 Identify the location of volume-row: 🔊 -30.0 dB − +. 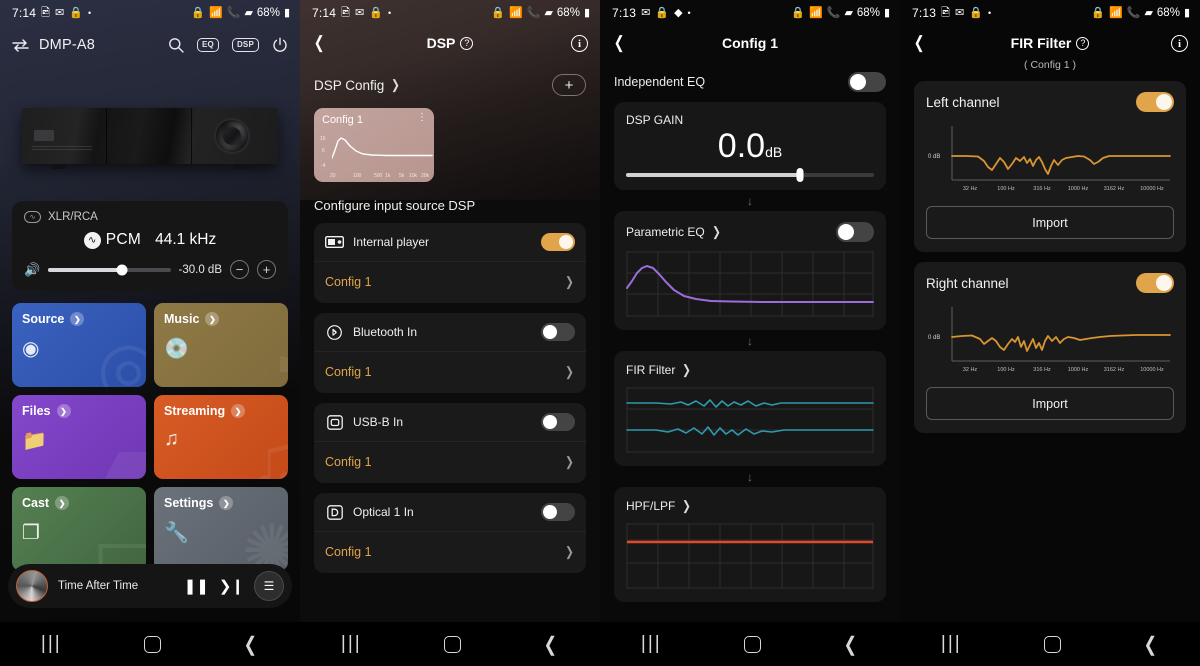
(150, 269).